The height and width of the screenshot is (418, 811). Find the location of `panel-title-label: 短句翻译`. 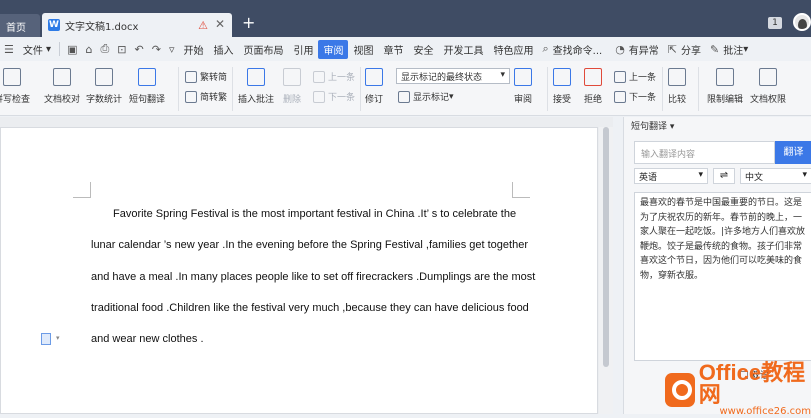

panel-title-label: 短句翻译 is located at coordinates (649, 127).